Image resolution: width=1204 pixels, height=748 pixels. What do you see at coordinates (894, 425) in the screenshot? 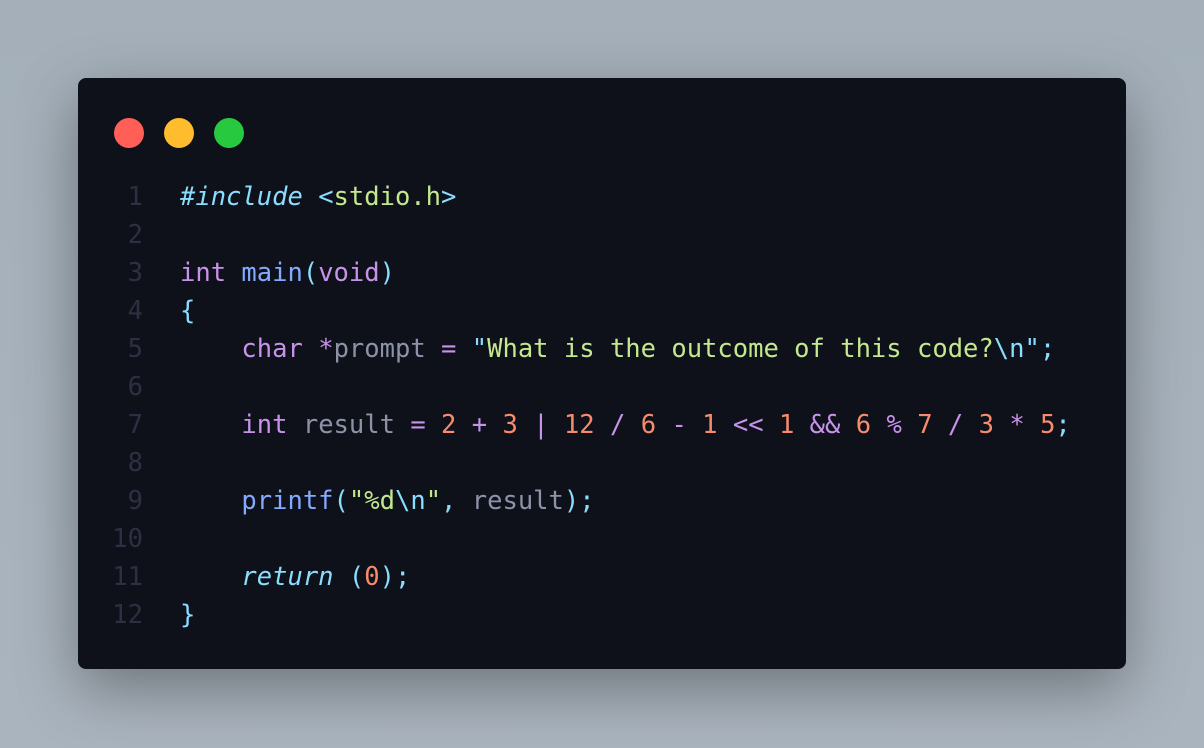
I see `code-token: %` at bounding box center [894, 425].